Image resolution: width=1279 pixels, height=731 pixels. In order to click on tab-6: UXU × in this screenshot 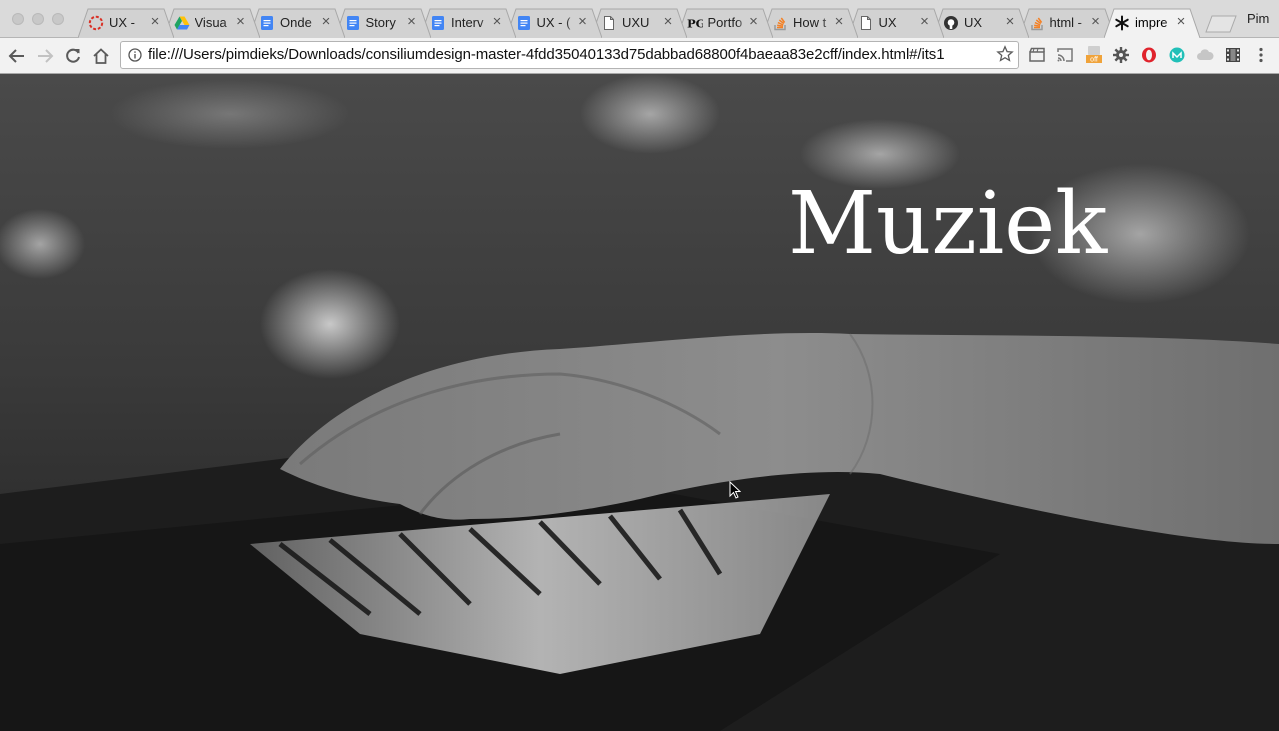, I will do `click(639, 23)`.